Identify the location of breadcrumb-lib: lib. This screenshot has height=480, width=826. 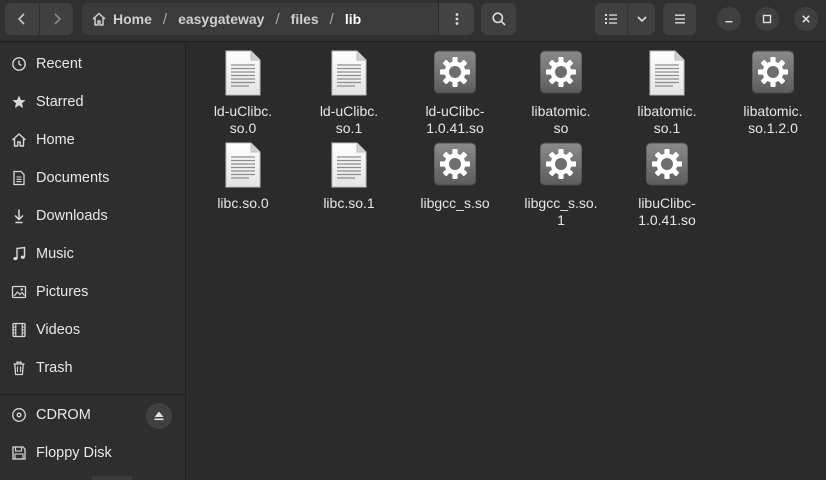
(353, 19).